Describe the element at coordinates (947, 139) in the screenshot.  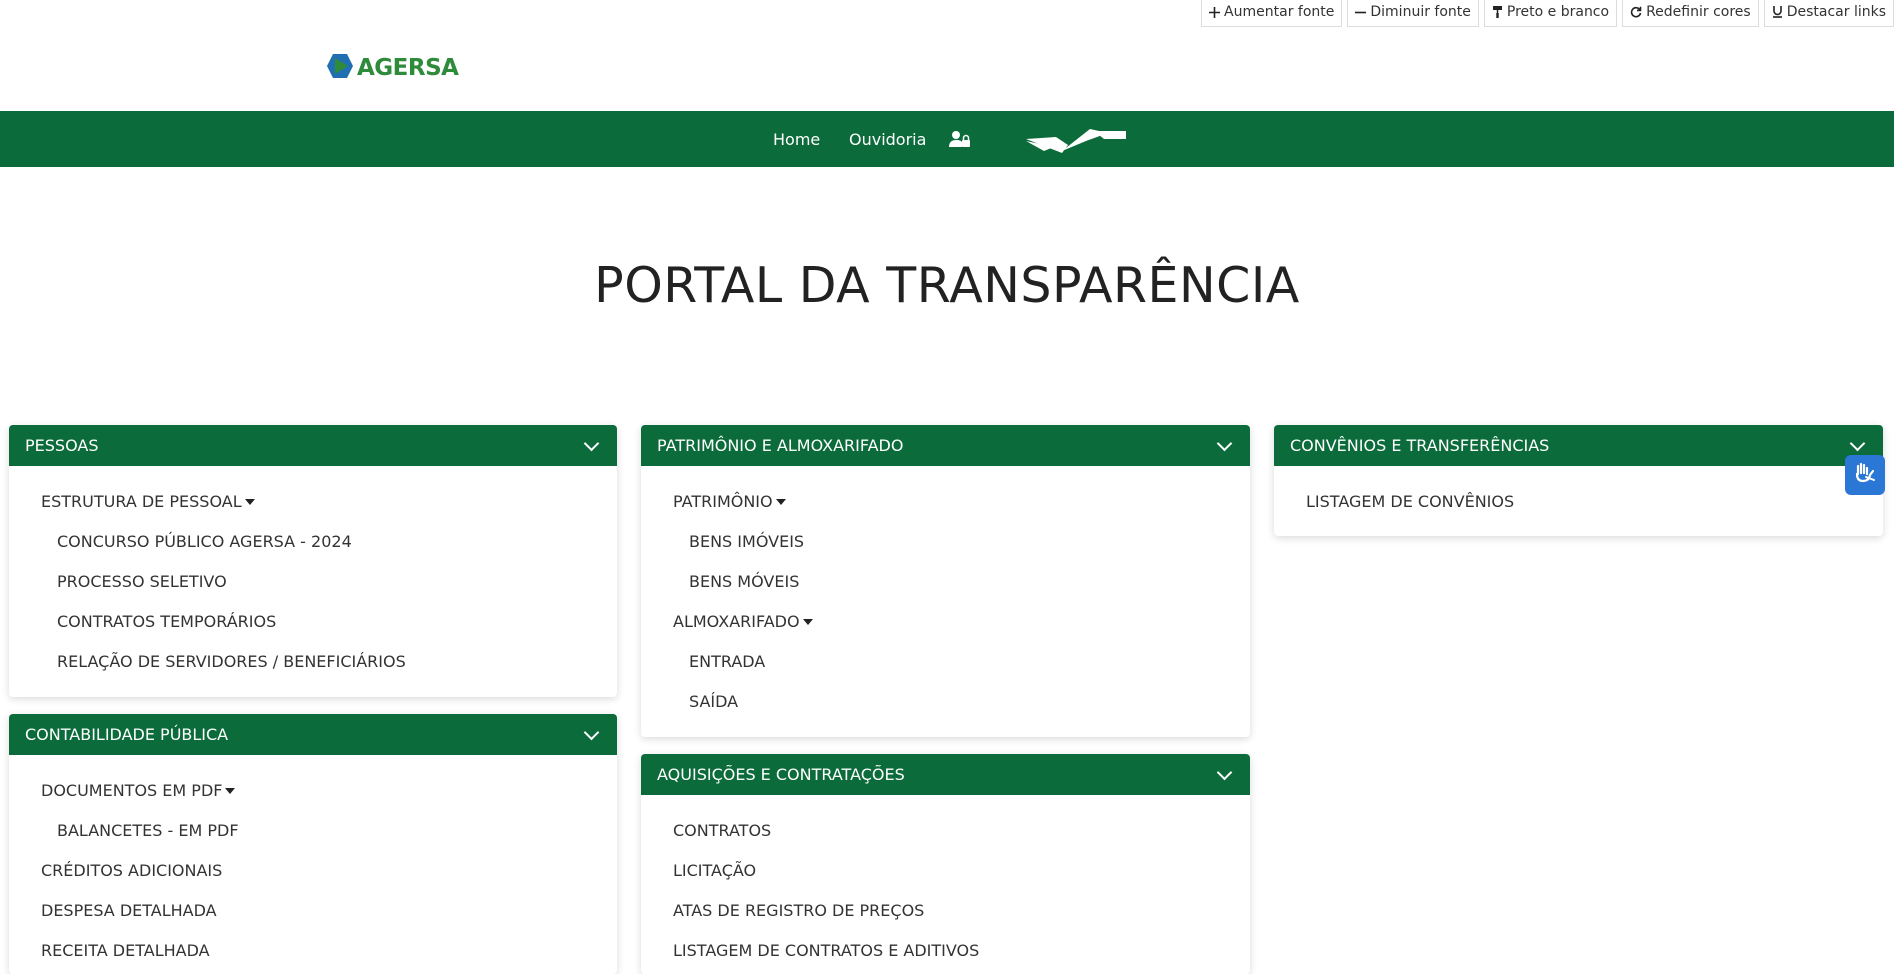
I see `main-navbar: Home Ouvidoria` at that location.